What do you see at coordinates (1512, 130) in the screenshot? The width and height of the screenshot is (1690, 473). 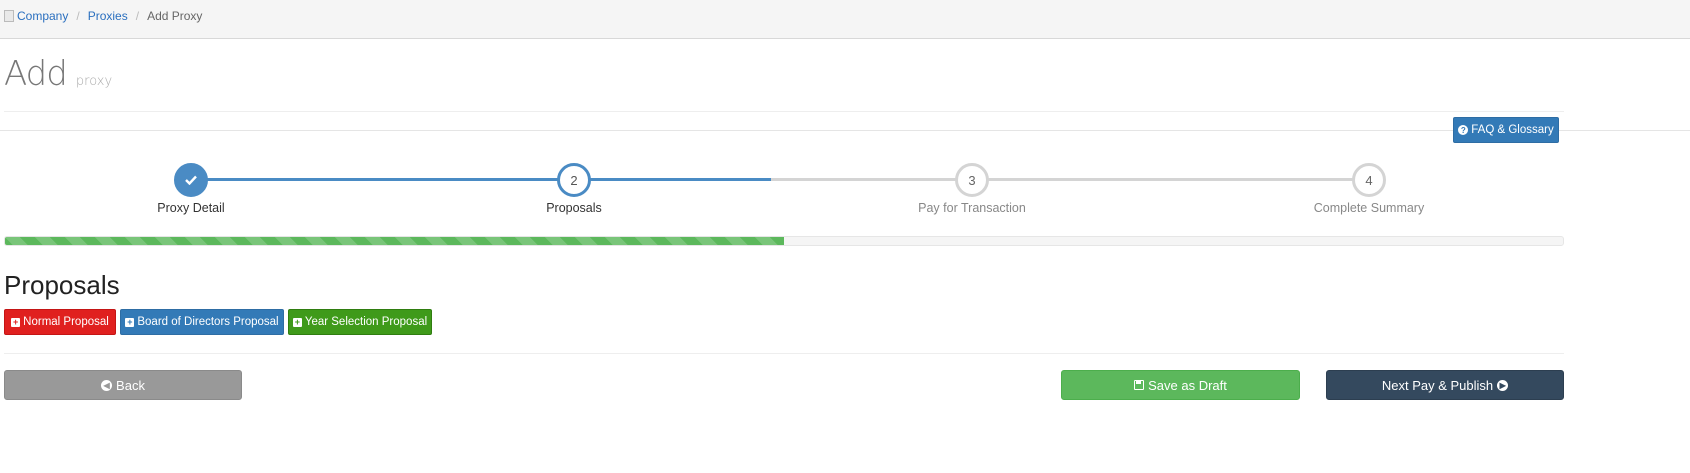 I see `faq-glossary-label: FAQ & Glossary` at bounding box center [1512, 130].